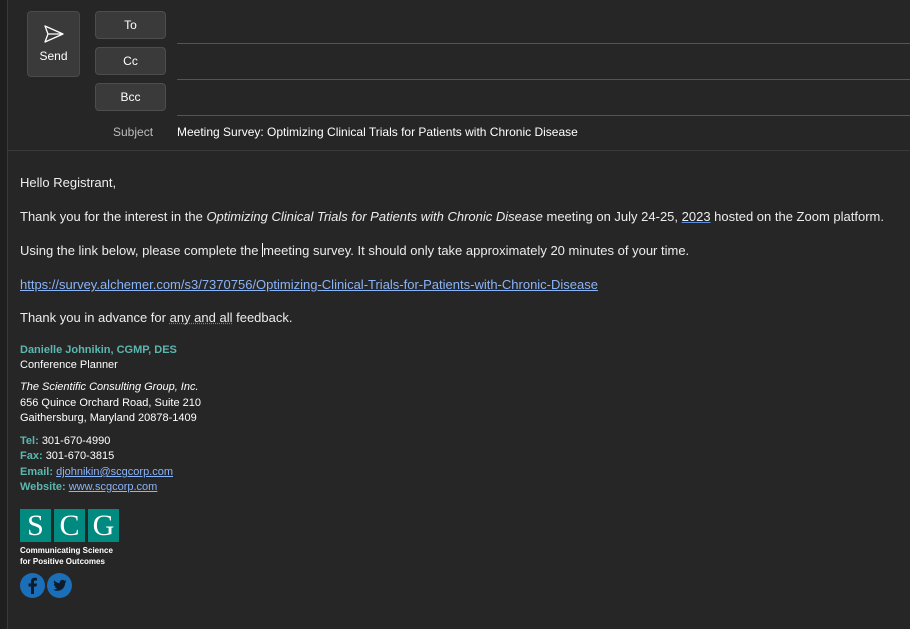 This screenshot has height=629, width=910. I want to click on signature-address1: 656 Quince Orchard Road, Suite 210, so click(111, 403).